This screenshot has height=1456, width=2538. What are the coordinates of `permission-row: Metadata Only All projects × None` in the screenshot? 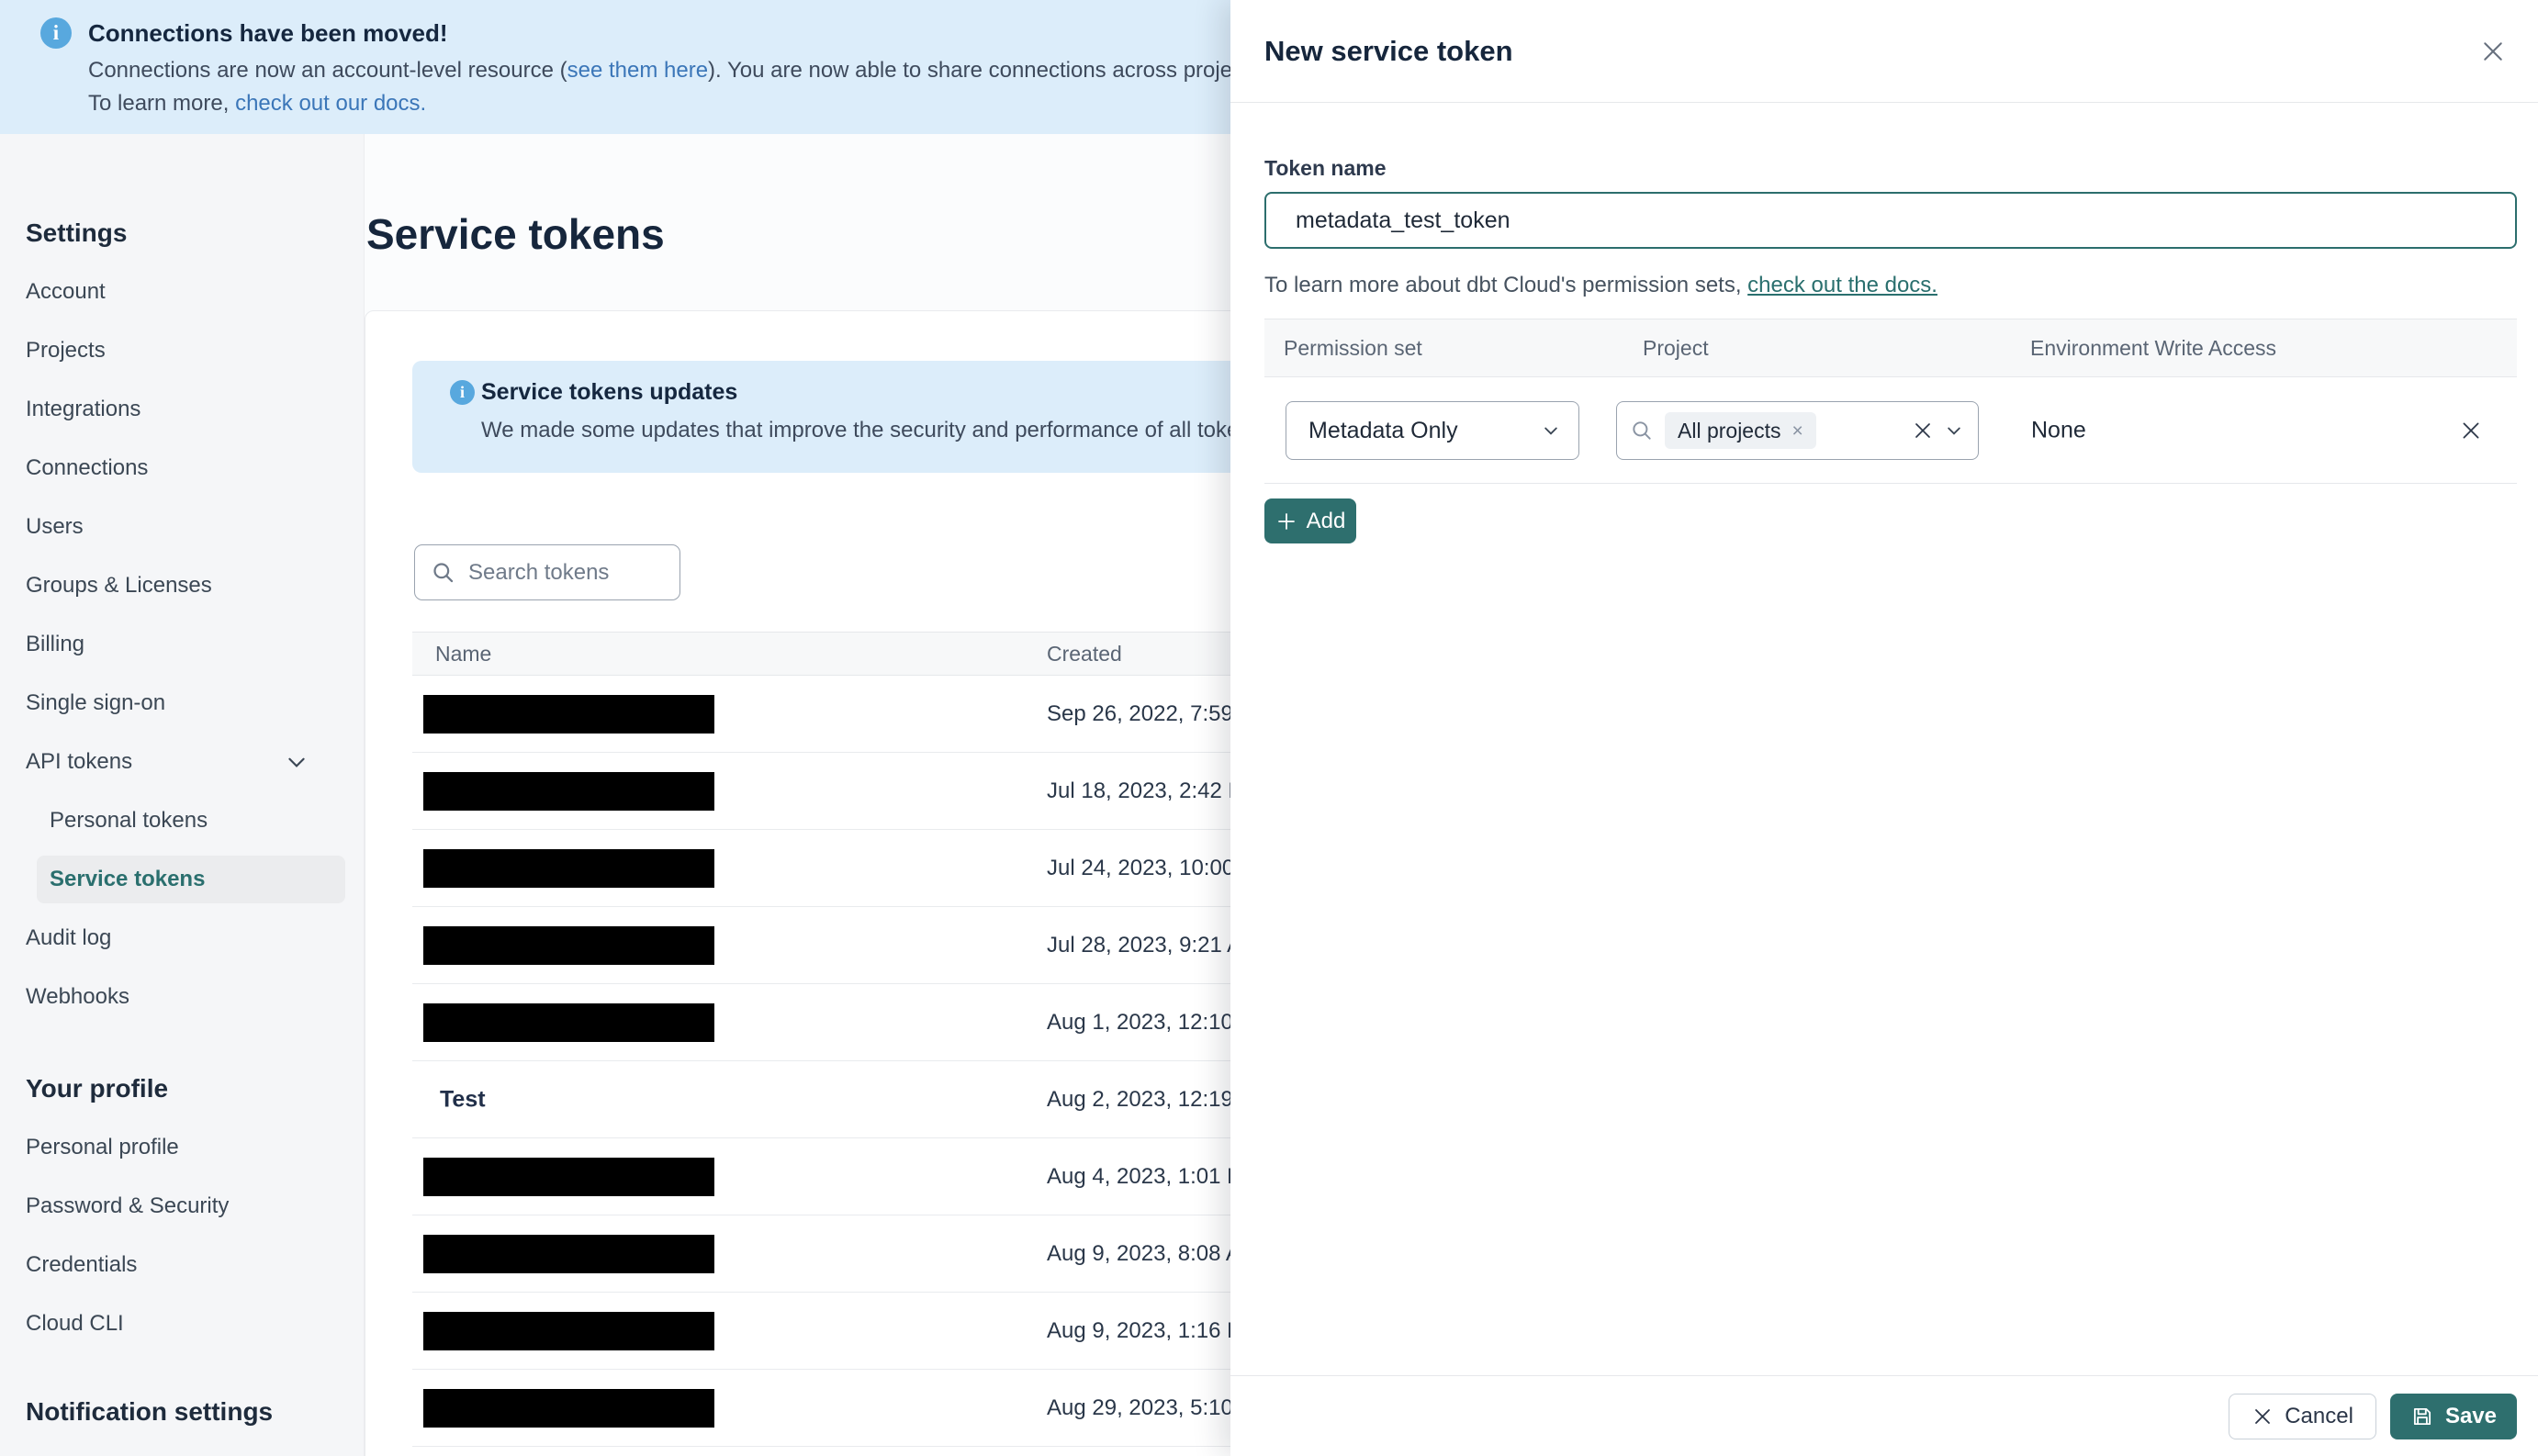 It's located at (1891, 430).